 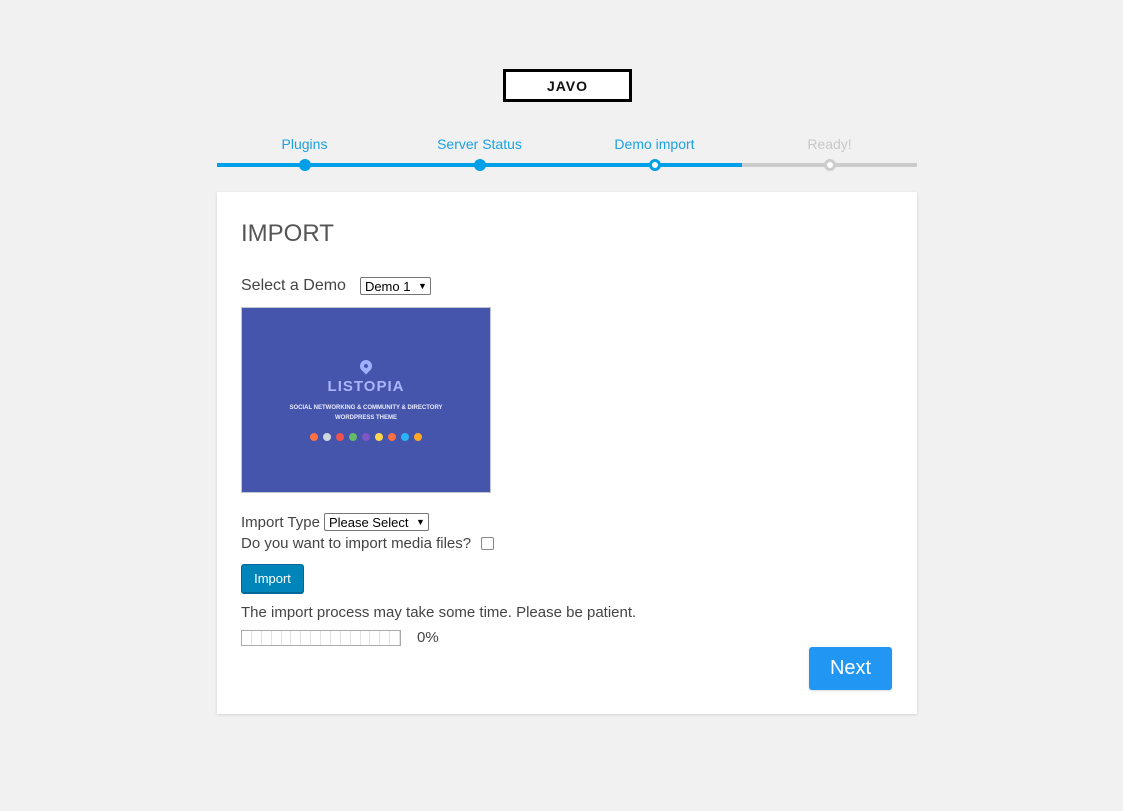 What do you see at coordinates (280, 522) in the screenshot?
I see `import-type-label: Import Type` at bounding box center [280, 522].